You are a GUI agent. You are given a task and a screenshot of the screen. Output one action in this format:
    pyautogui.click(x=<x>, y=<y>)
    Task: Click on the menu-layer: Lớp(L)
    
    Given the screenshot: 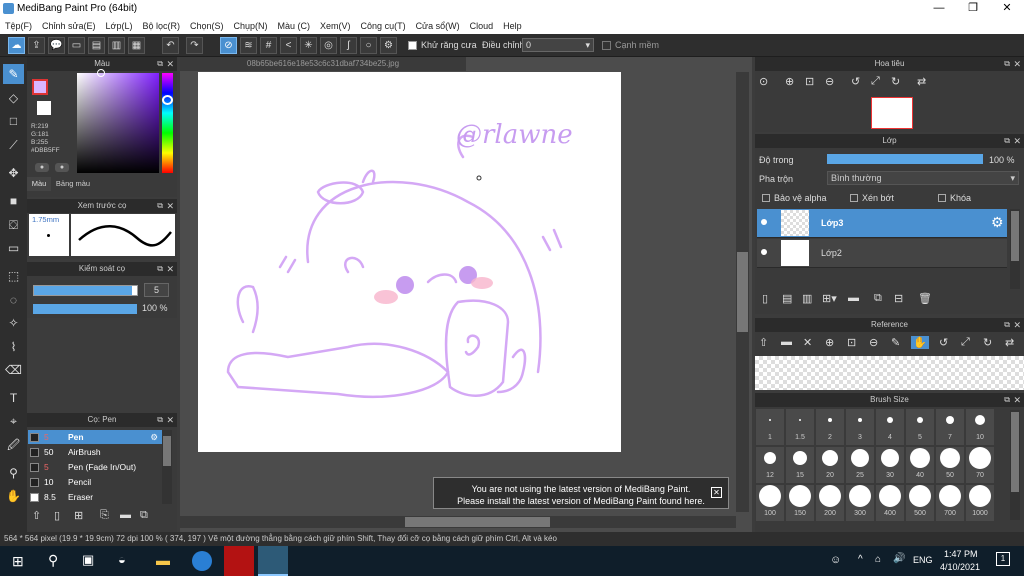 What is the action you would take?
    pyautogui.click(x=119, y=26)
    